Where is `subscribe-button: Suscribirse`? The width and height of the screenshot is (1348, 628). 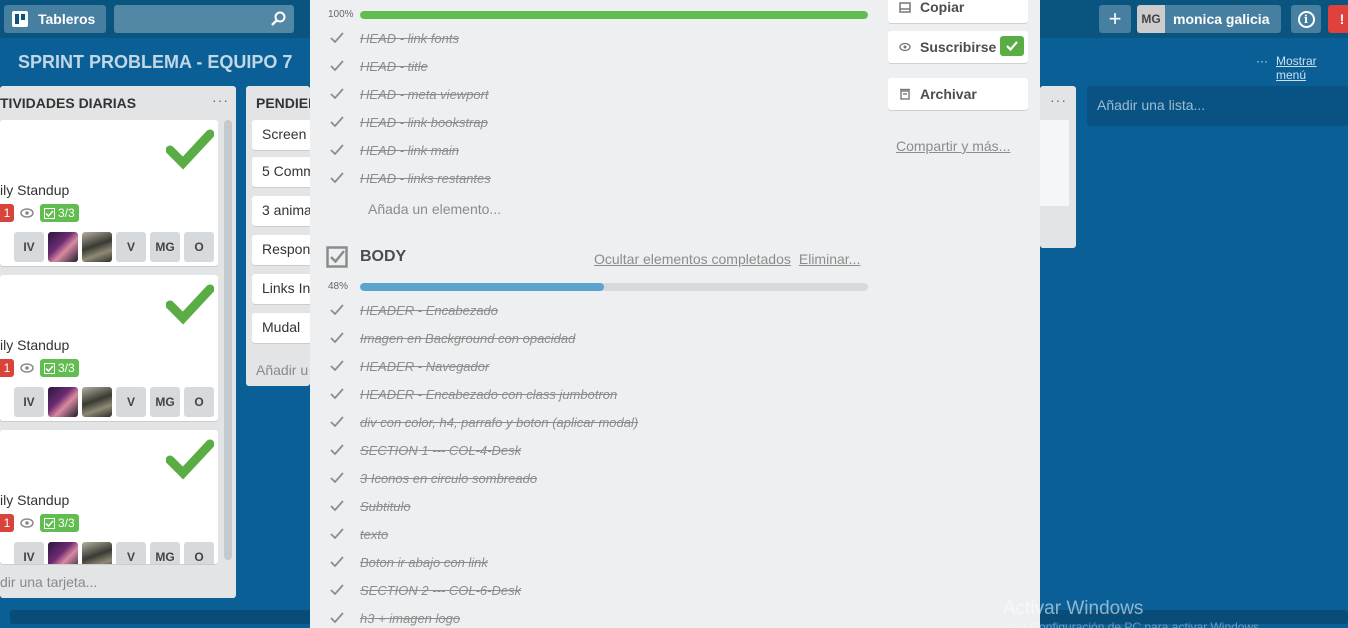 subscribe-button: Suscribirse is located at coordinates (958, 47).